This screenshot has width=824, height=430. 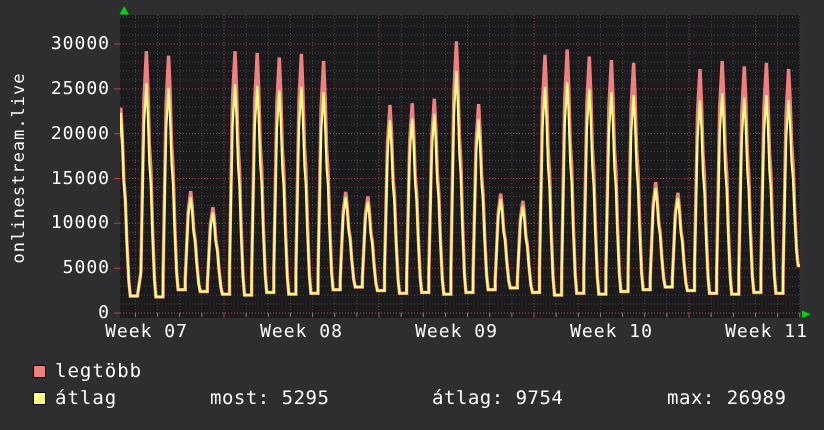 I want to click on legend-item-atlag: átlag, so click(x=75, y=398).